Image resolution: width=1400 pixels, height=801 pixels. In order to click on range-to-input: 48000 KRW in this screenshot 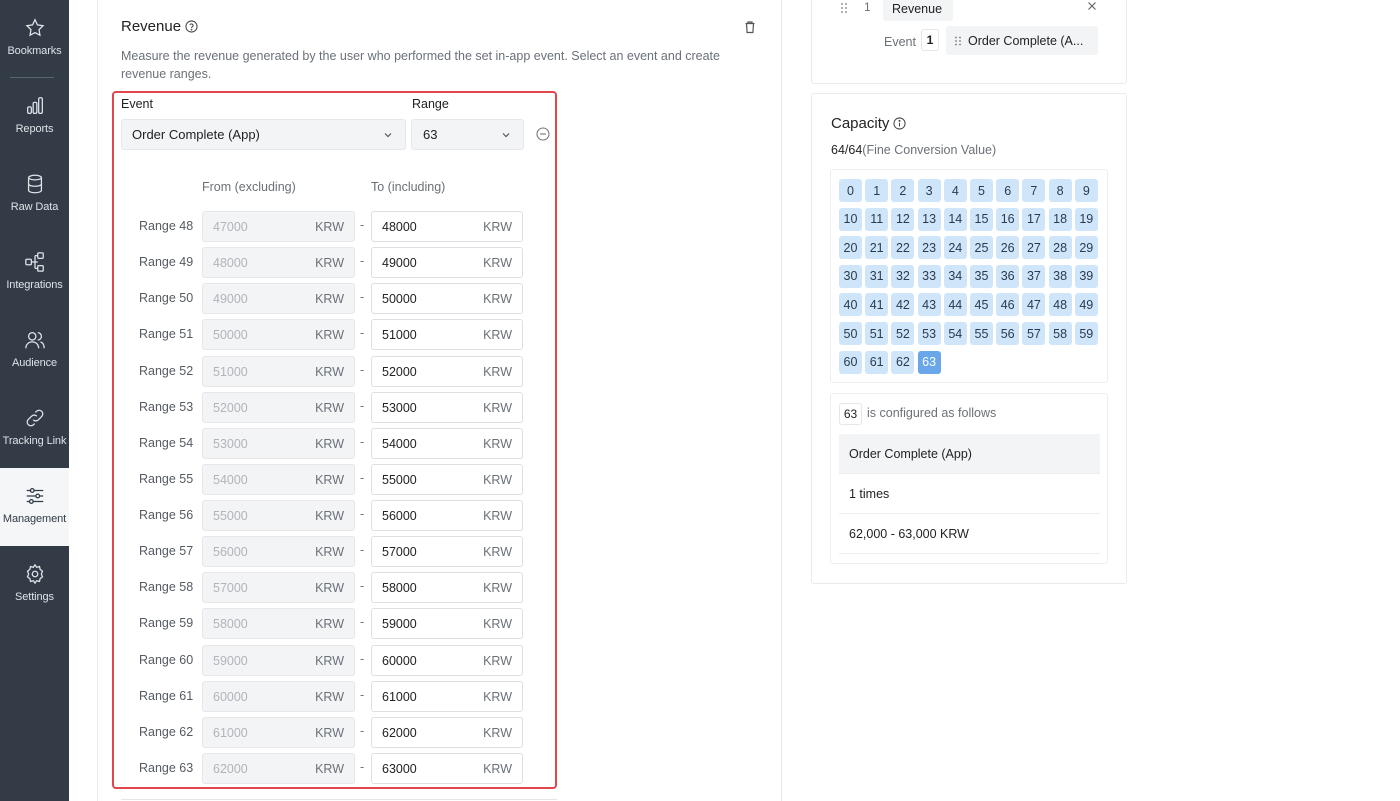, I will do `click(447, 226)`.